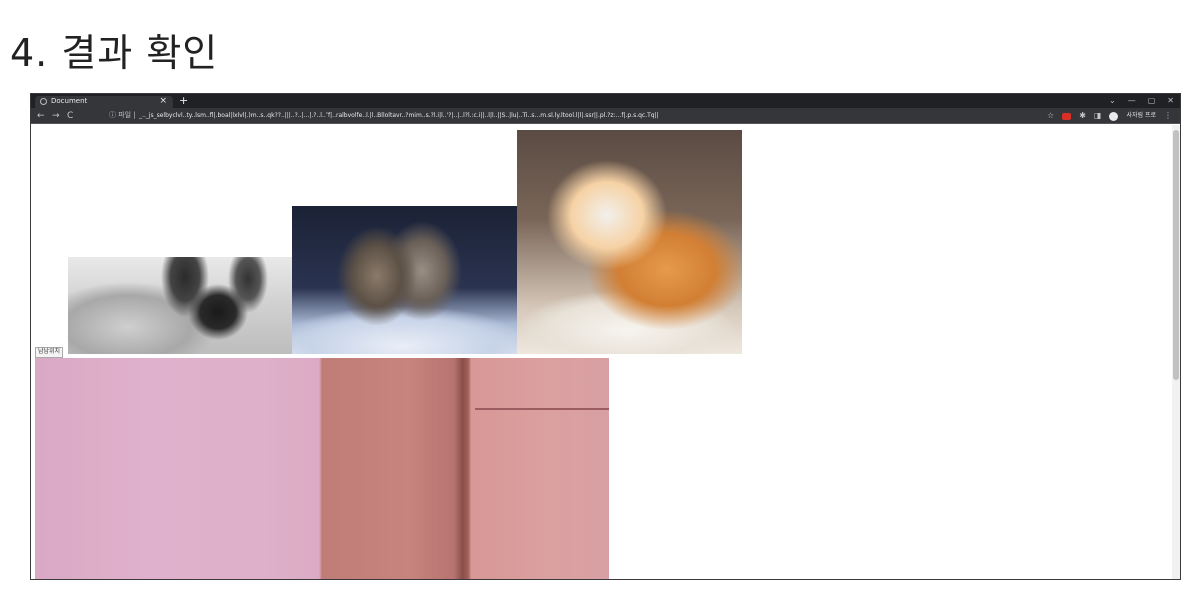 This screenshot has height=599, width=1201. I want to click on new-tab-button: +, so click(183, 101).